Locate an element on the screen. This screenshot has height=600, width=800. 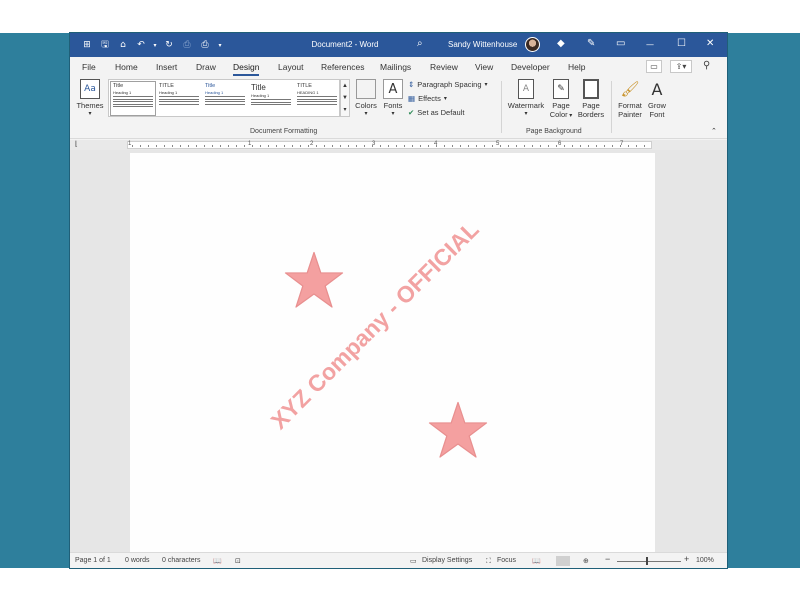
pen-icon: ✎ is located at coordinates (591, 43).